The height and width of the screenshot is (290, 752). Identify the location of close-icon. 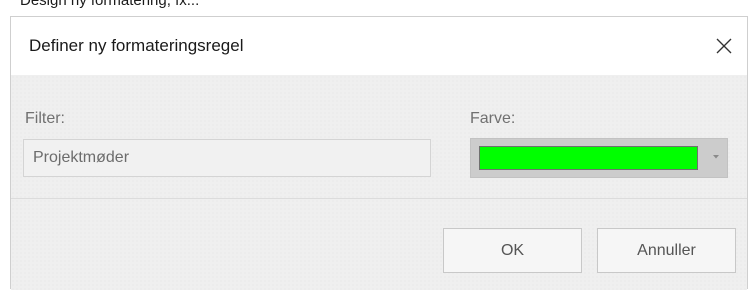
(724, 46).